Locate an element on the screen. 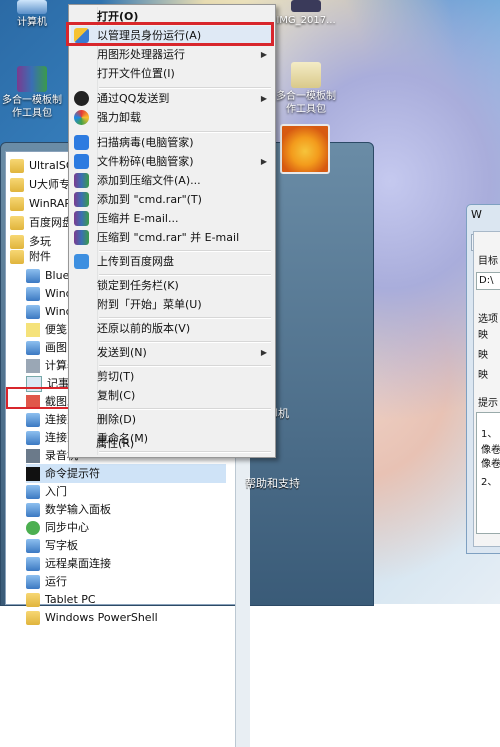 This screenshot has height=747, width=500. program-wordpad: 写字板 is located at coordinates (52, 545).